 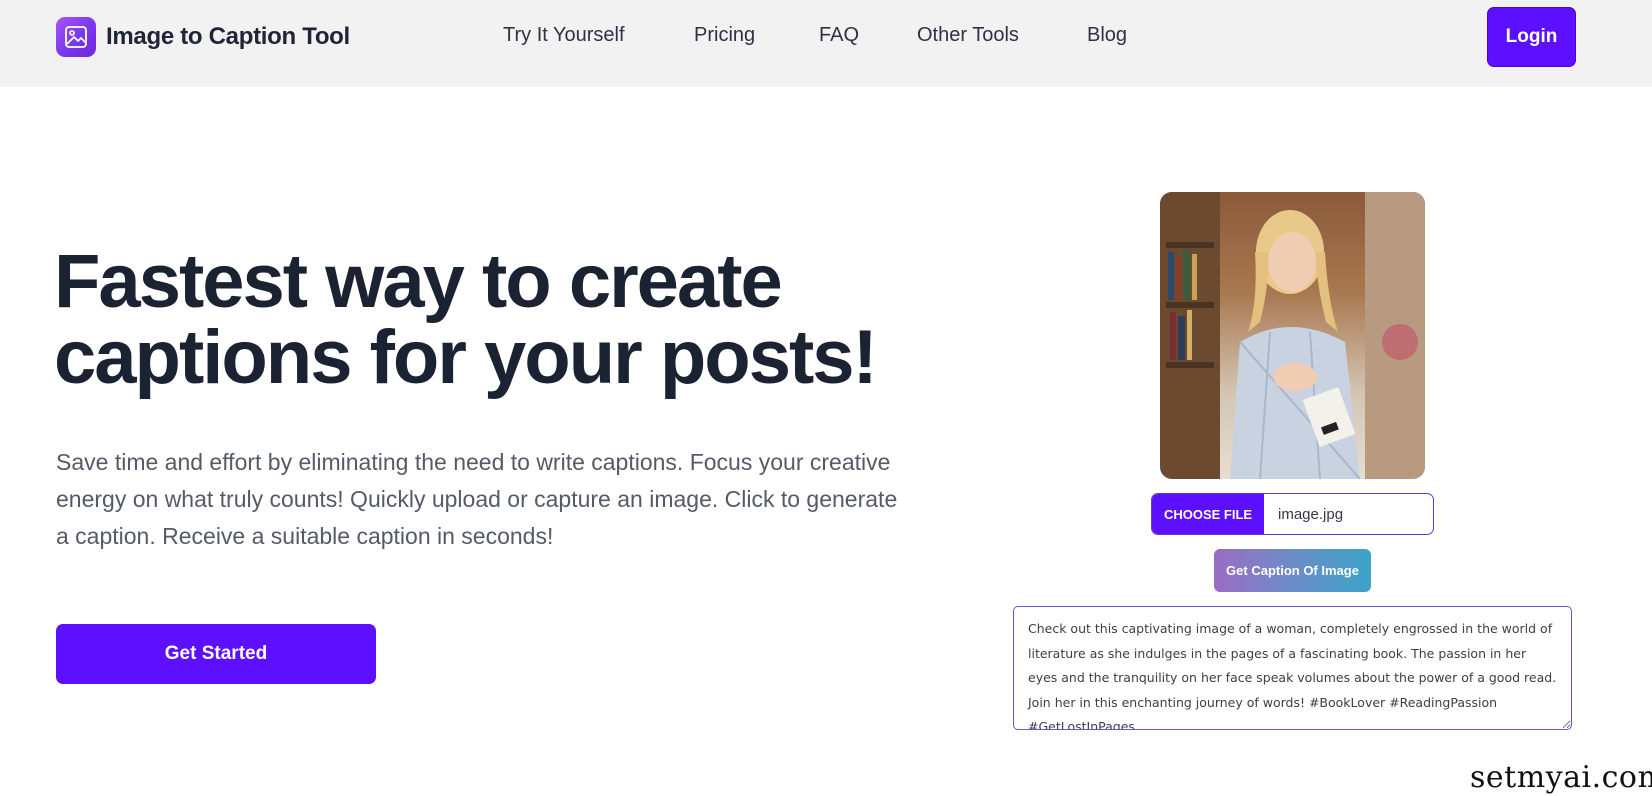 I want to click on nav-link-blog: Blog, so click(x=1107, y=35).